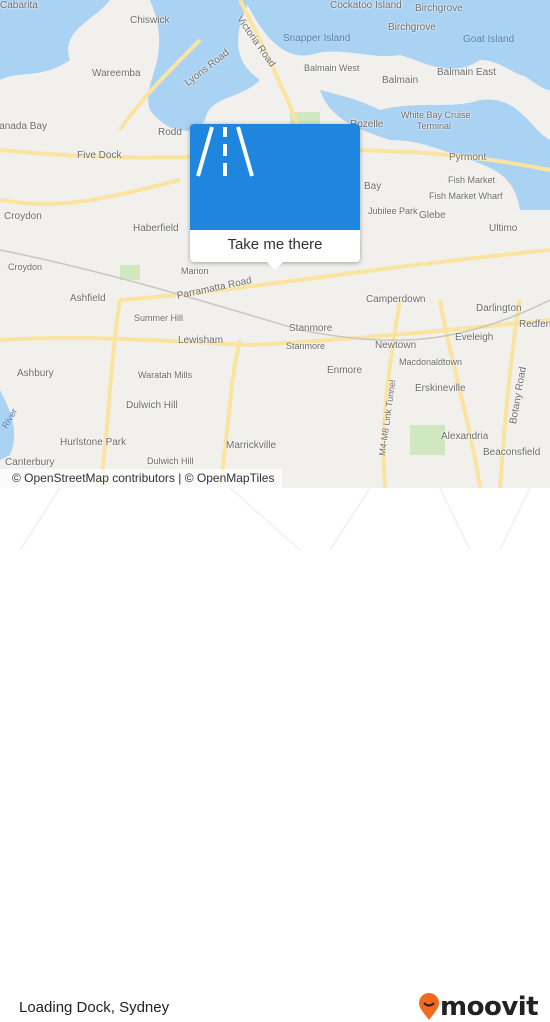 The image size is (550, 1022). I want to click on location-title: Loading Dock, Sydney, so click(94, 1007).